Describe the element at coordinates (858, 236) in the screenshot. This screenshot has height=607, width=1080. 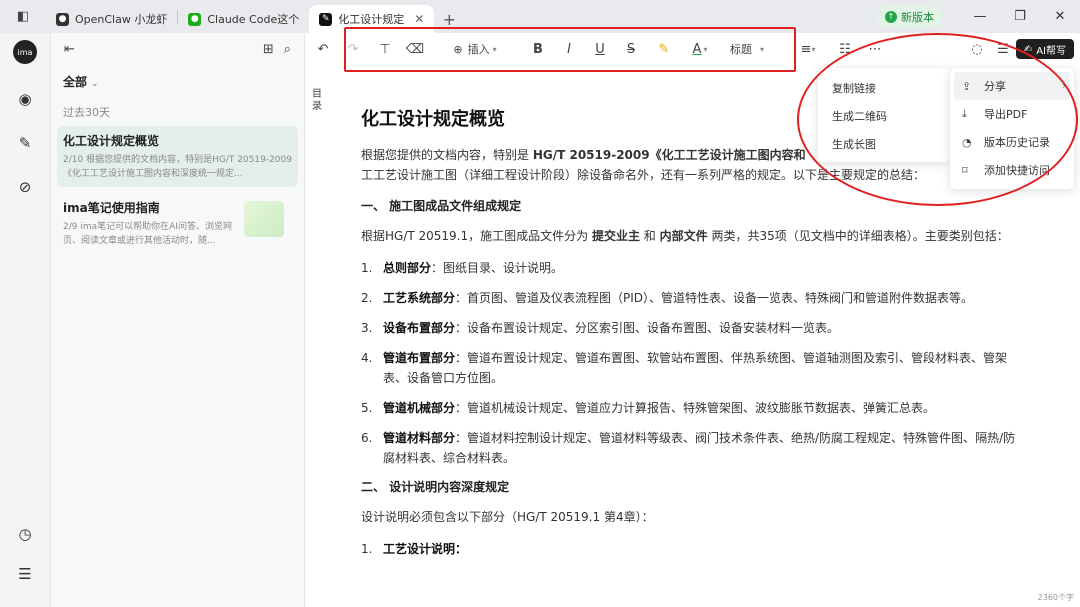
I see `s1-text-c: 两类，共35项（见文档中的详细表格）。主要类别包括：` at that location.